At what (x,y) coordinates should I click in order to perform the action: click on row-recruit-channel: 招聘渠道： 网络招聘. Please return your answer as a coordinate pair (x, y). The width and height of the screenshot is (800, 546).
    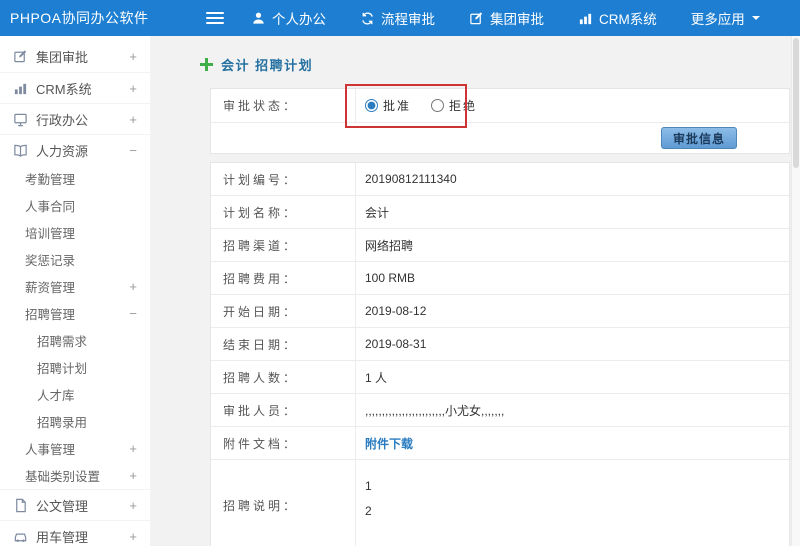
    Looking at the image, I should click on (500, 245).